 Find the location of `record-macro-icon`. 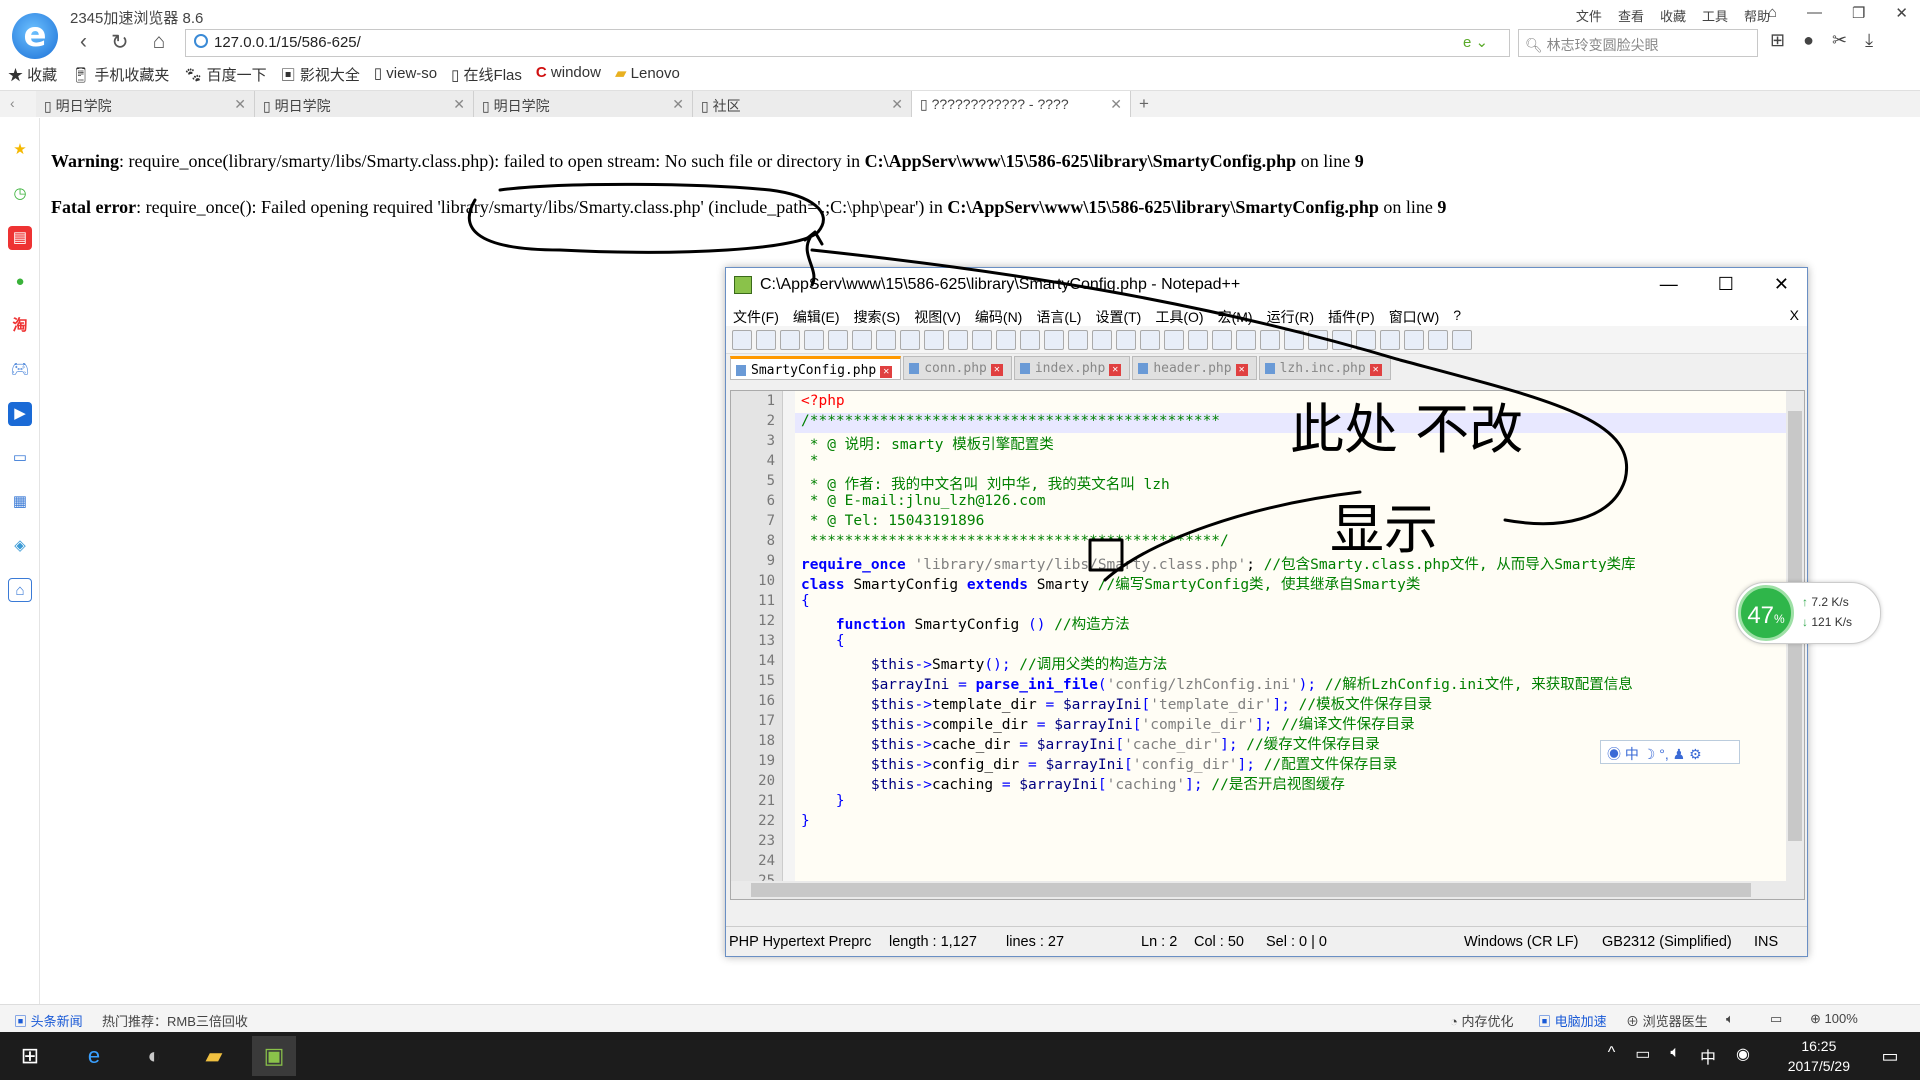

record-macro-icon is located at coordinates (1366, 340).